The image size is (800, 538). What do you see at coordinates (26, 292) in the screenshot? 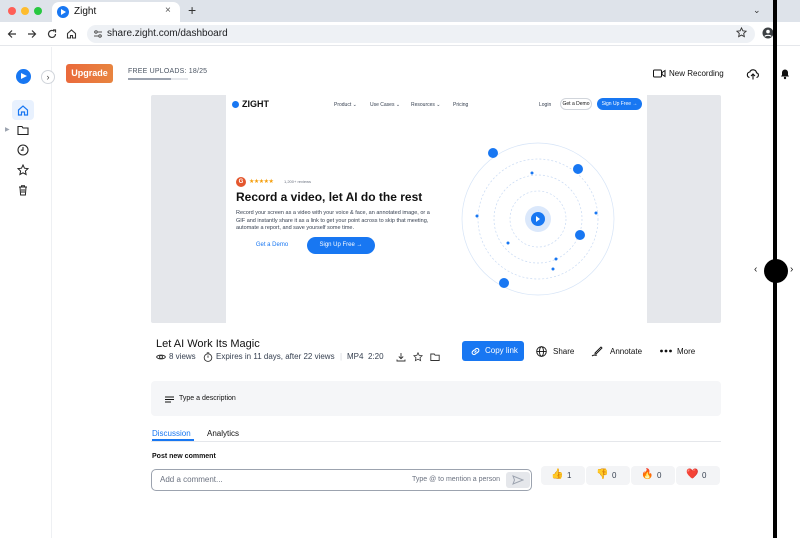
I see `app-sidebar` at bounding box center [26, 292].